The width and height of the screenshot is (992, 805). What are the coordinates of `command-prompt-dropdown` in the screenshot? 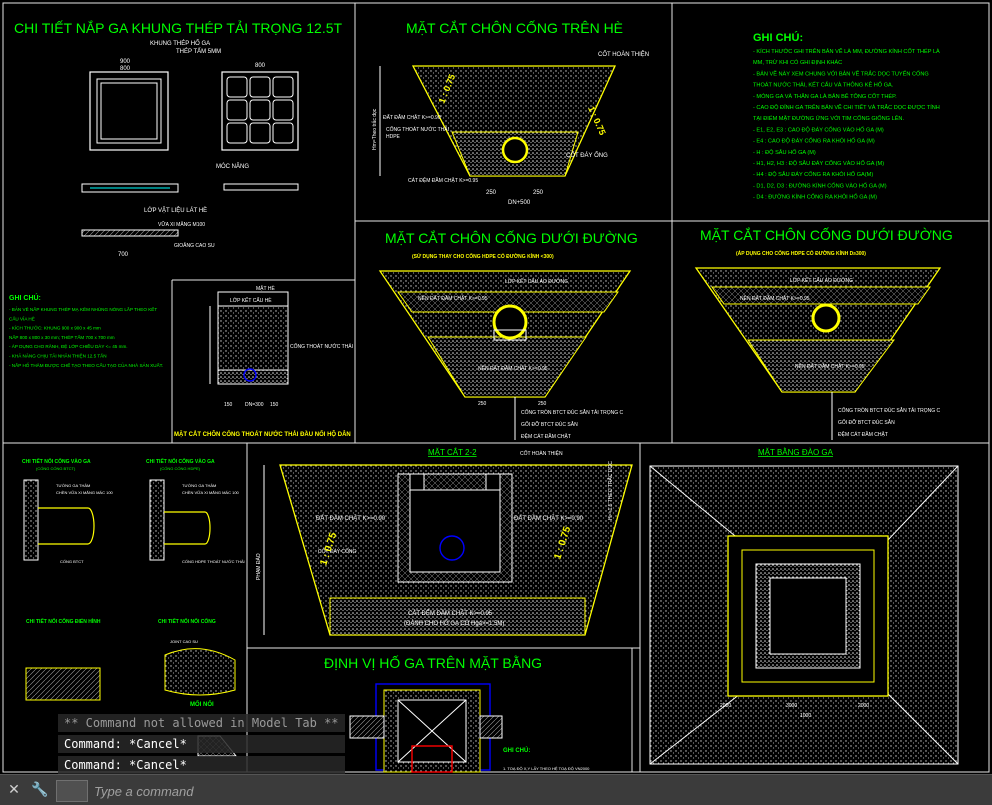 It's located at (72, 791).